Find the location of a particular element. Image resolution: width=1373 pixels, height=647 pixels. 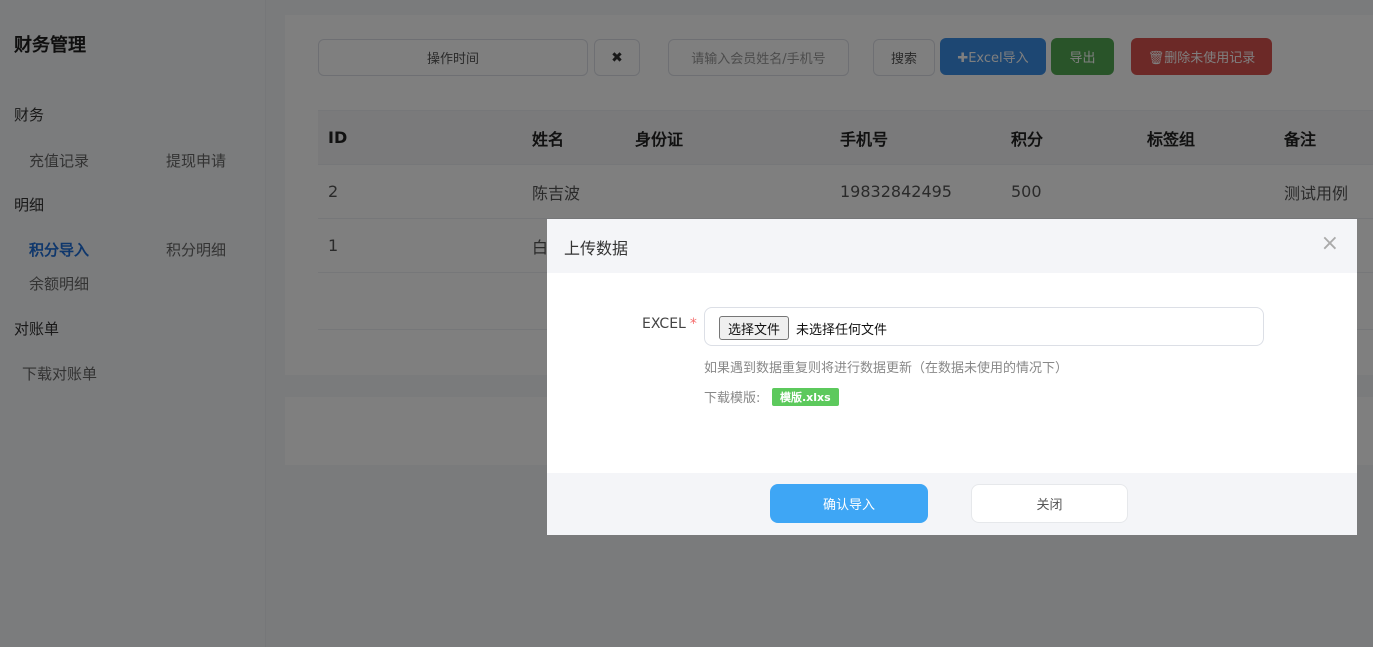

excel-label-text: EXCEL is located at coordinates (664, 324).